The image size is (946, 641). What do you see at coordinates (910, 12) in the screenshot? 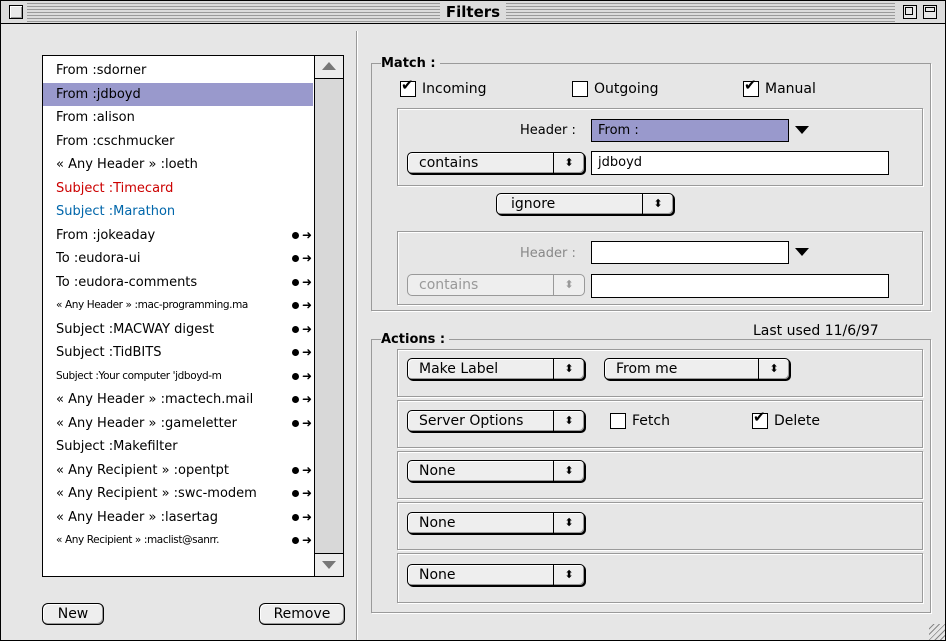
I see `zoom-box` at bounding box center [910, 12].